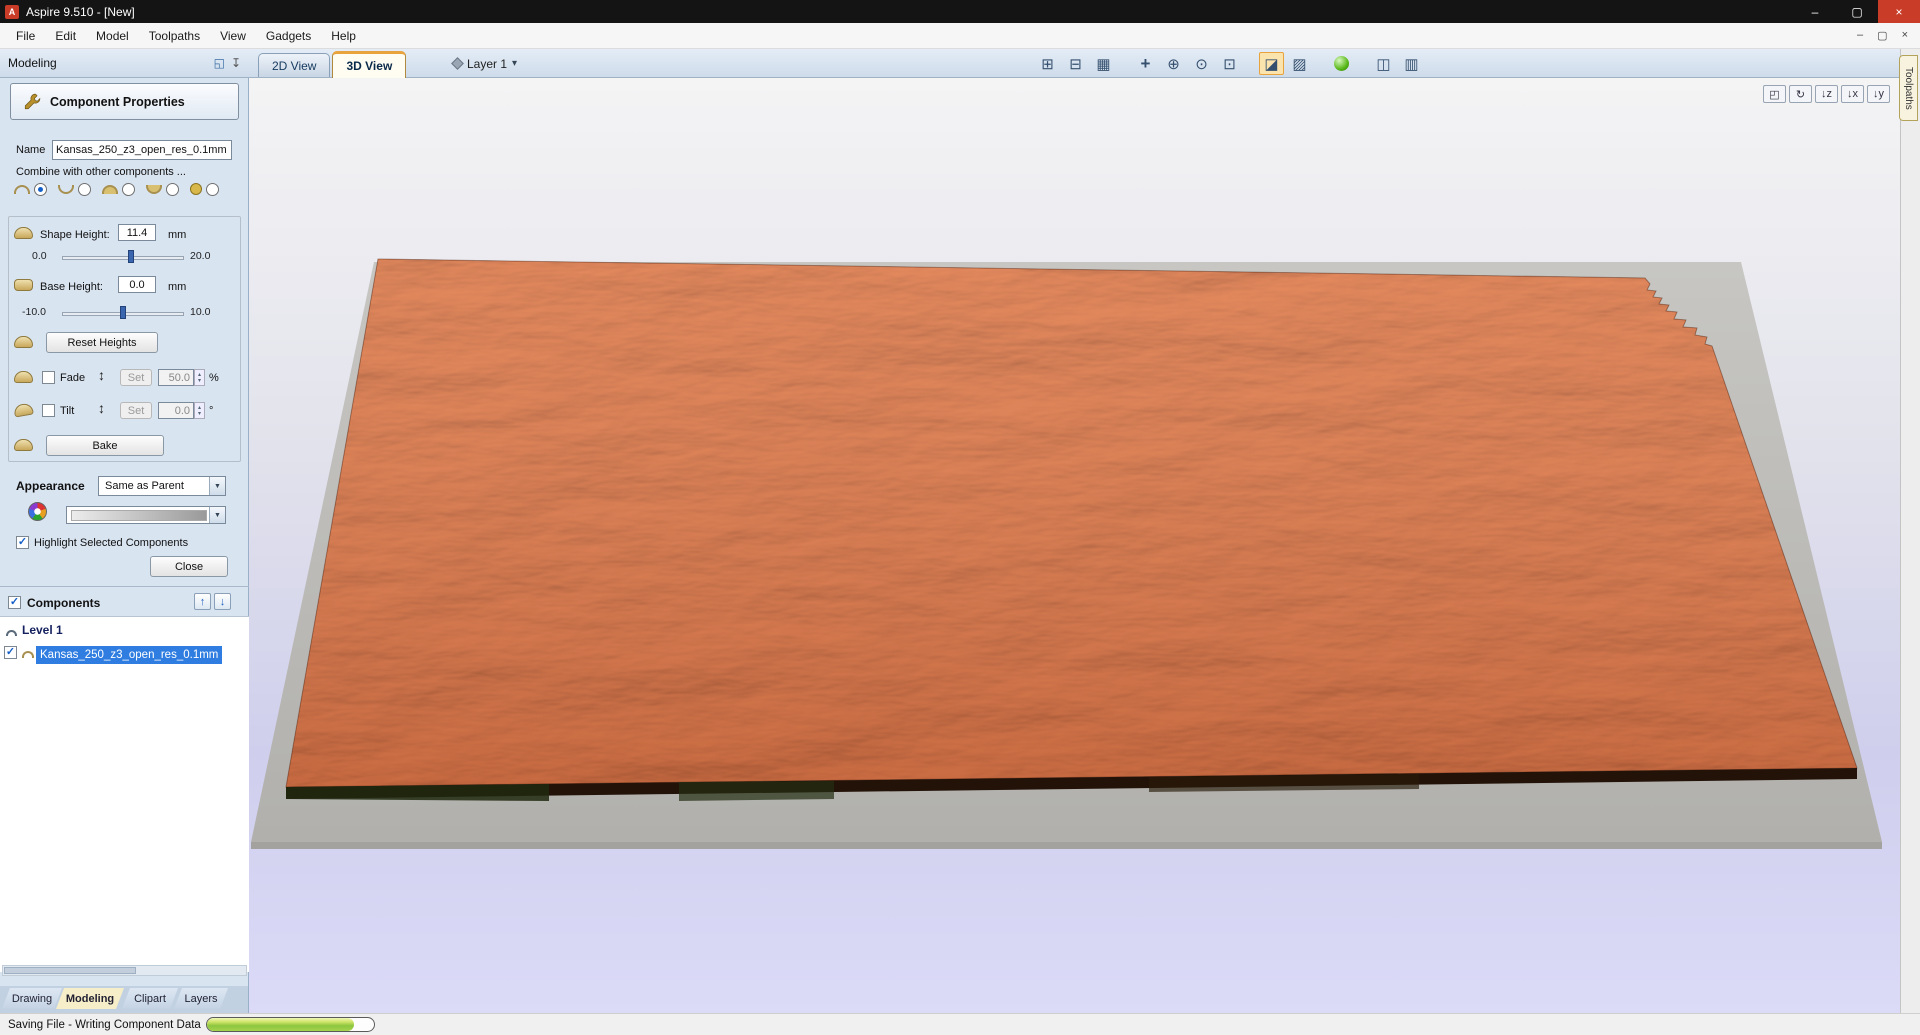 This screenshot has width=1920, height=1035. What do you see at coordinates (40, 189) in the screenshot?
I see `combine-add-radio` at bounding box center [40, 189].